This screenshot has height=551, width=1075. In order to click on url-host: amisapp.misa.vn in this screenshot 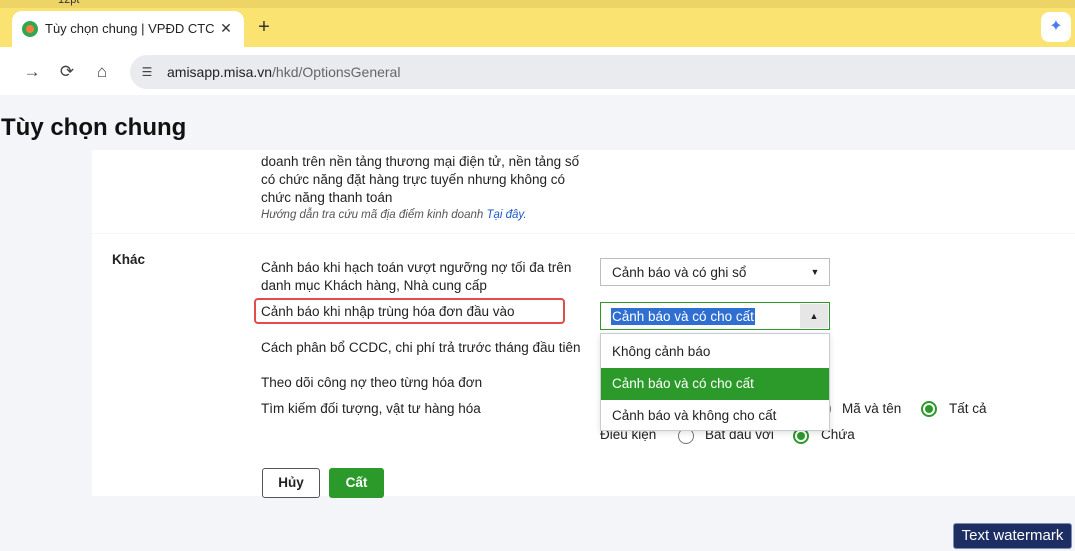, I will do `click(220, 72)`.